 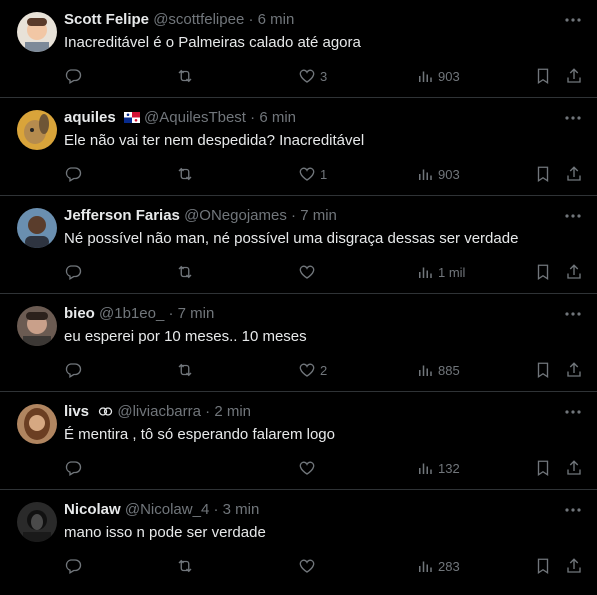 I want to click on display-name: Jefferson Farias, so click(x=122, y=215).